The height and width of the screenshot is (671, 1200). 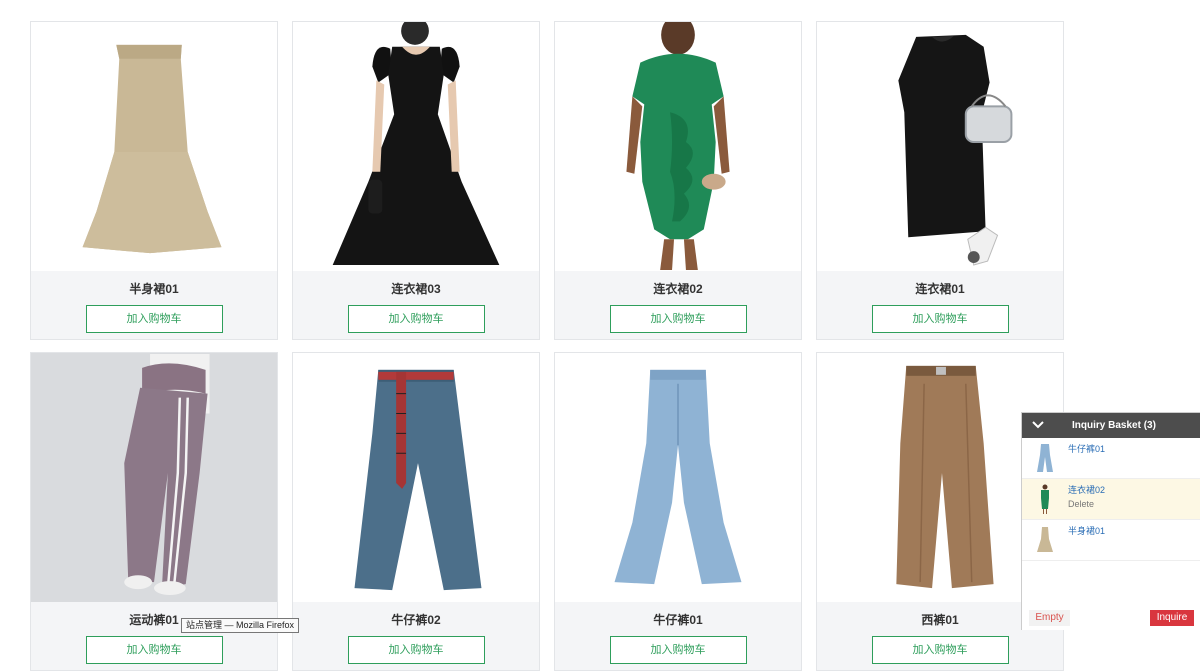 I want to click on product-name: 连衣裙01, so click(x=940, y=289).